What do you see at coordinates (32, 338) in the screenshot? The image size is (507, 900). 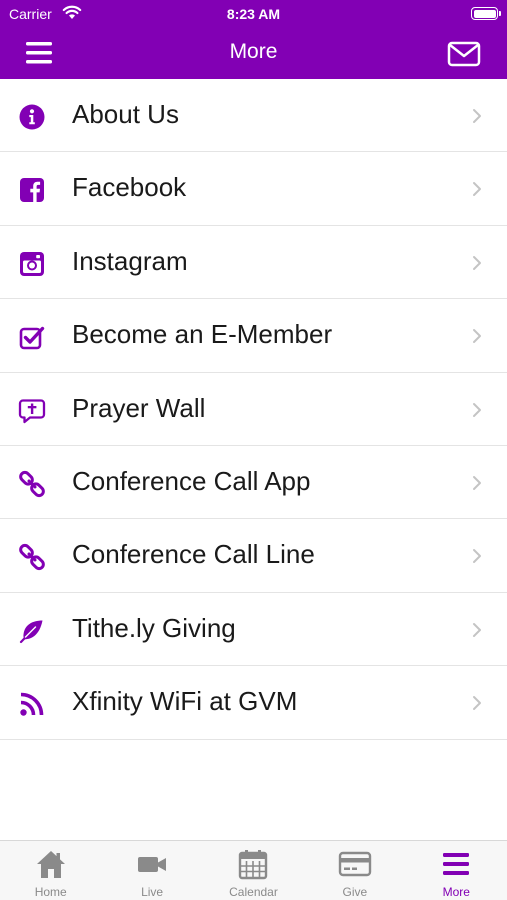 I see `checkbox-icon` at bounding box center [32, 338].